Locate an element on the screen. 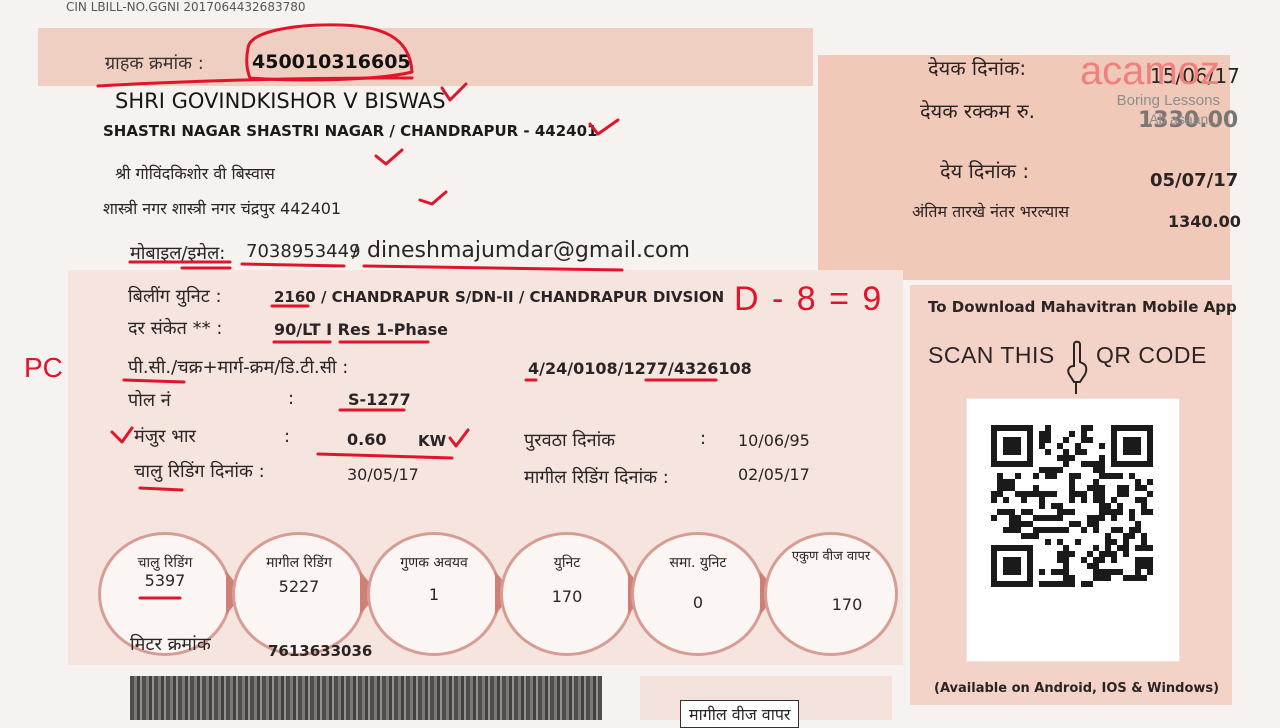 The width and height of the screenshot is (1280, 728). circle-highlight-consumer-number is located at coordinates (329, 52).